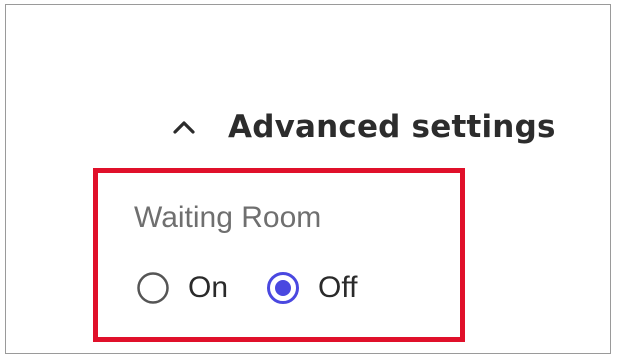 This screenshot has height=361, width=623. Describe the element at coordinates (228, 217) in the screenshot. I see `waiting-room-title: Waiting Room` at that location.